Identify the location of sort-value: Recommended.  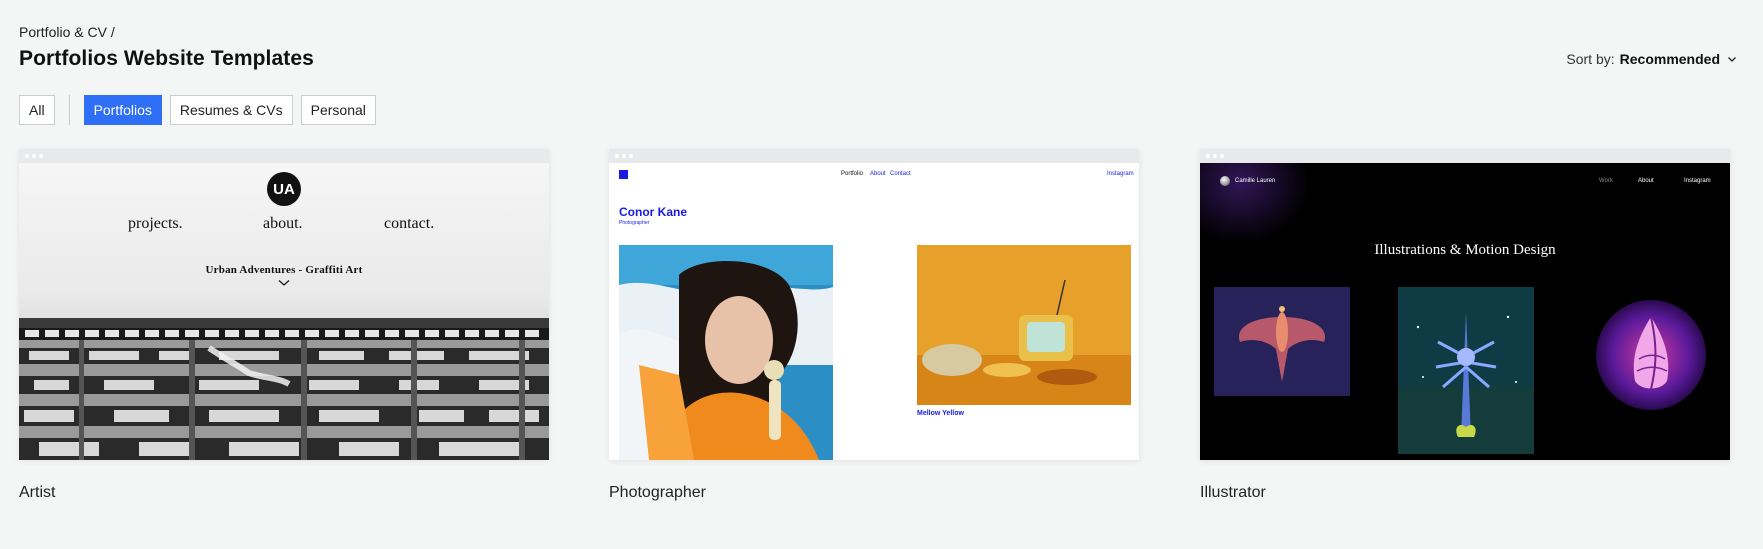
(1669, 59).